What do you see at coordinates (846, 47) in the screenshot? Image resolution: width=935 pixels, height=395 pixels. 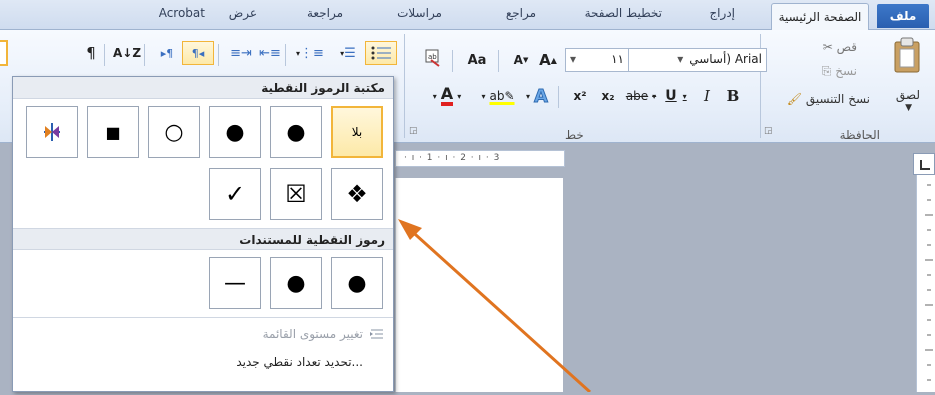 I see `cut-label: قص` at bounding box center [846, 47].